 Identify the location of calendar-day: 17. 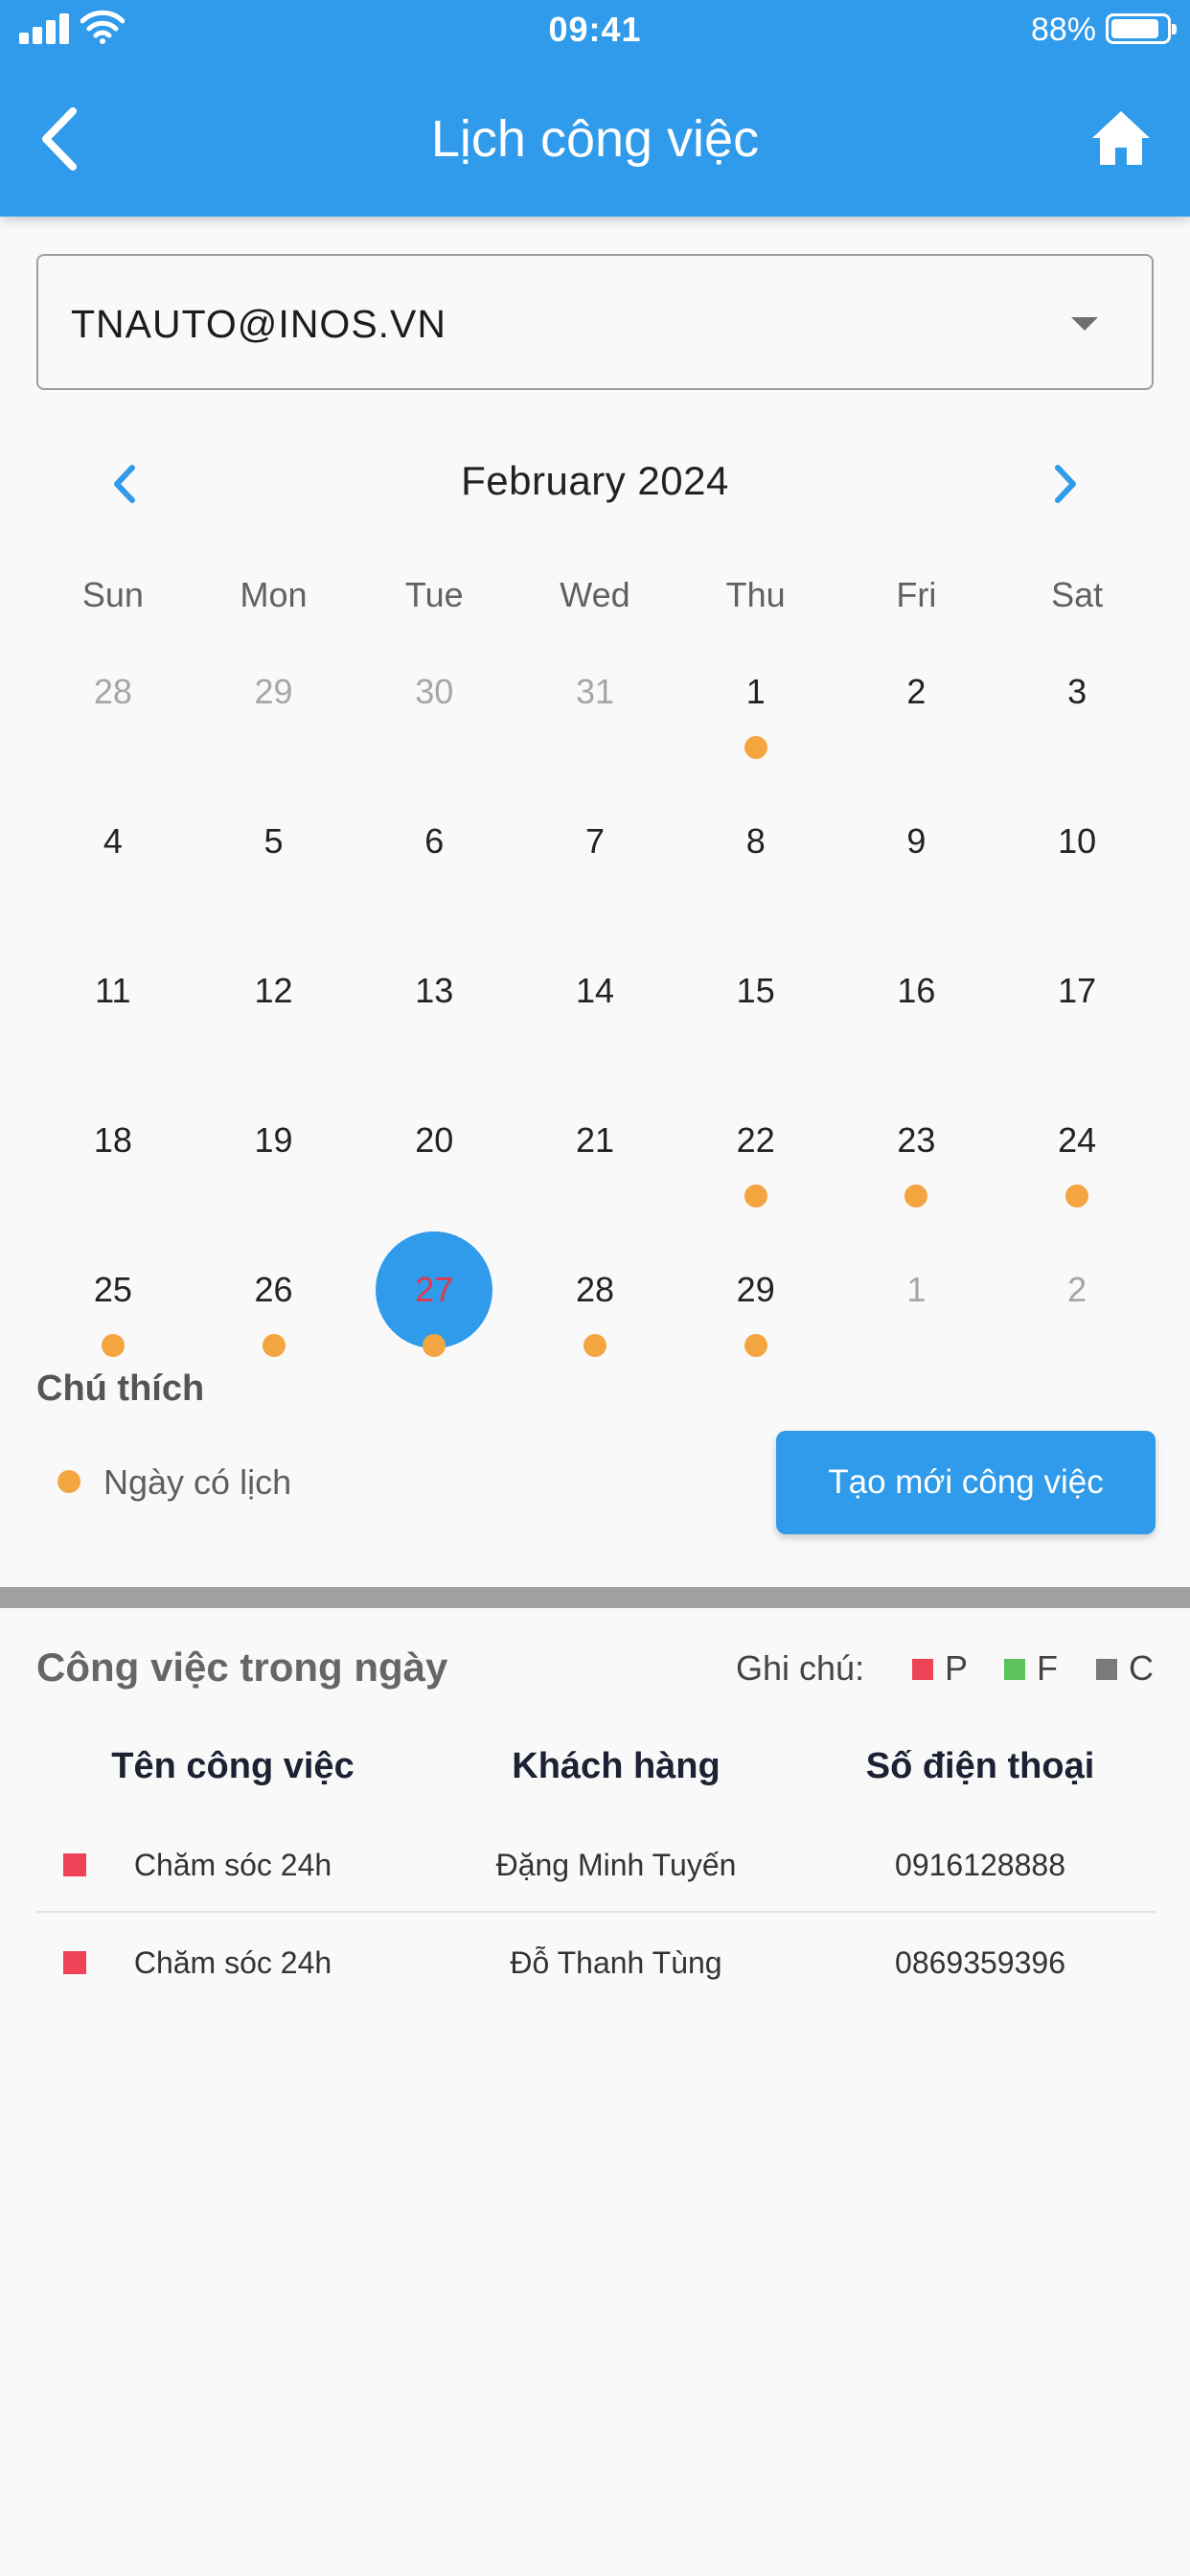
(1076, 1006).